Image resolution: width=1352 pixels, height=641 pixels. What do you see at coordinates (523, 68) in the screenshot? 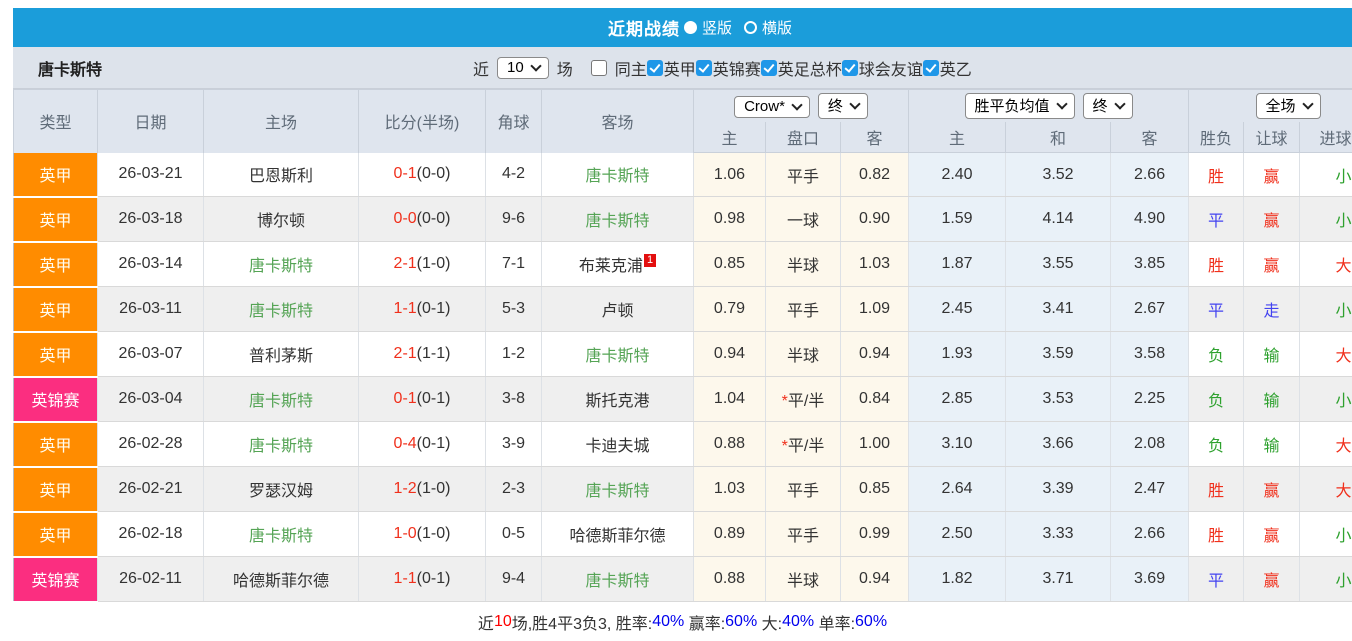
I see `recent-count-select: 10` at bounding box center [523, 68].